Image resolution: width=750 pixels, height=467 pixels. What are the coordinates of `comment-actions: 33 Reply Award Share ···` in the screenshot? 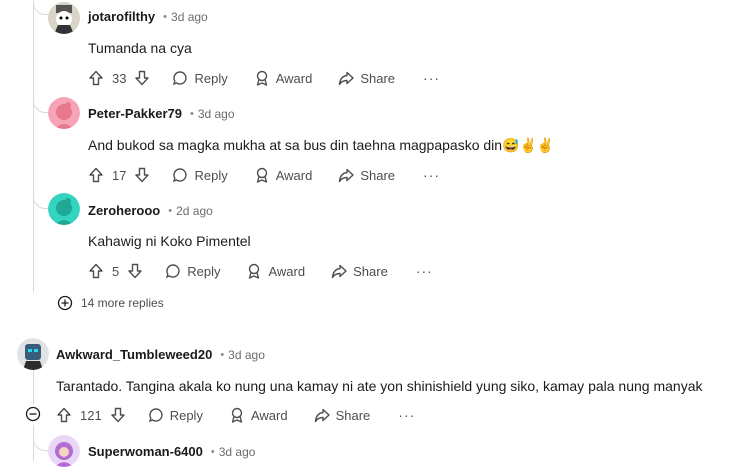 It's located at (264, 78).